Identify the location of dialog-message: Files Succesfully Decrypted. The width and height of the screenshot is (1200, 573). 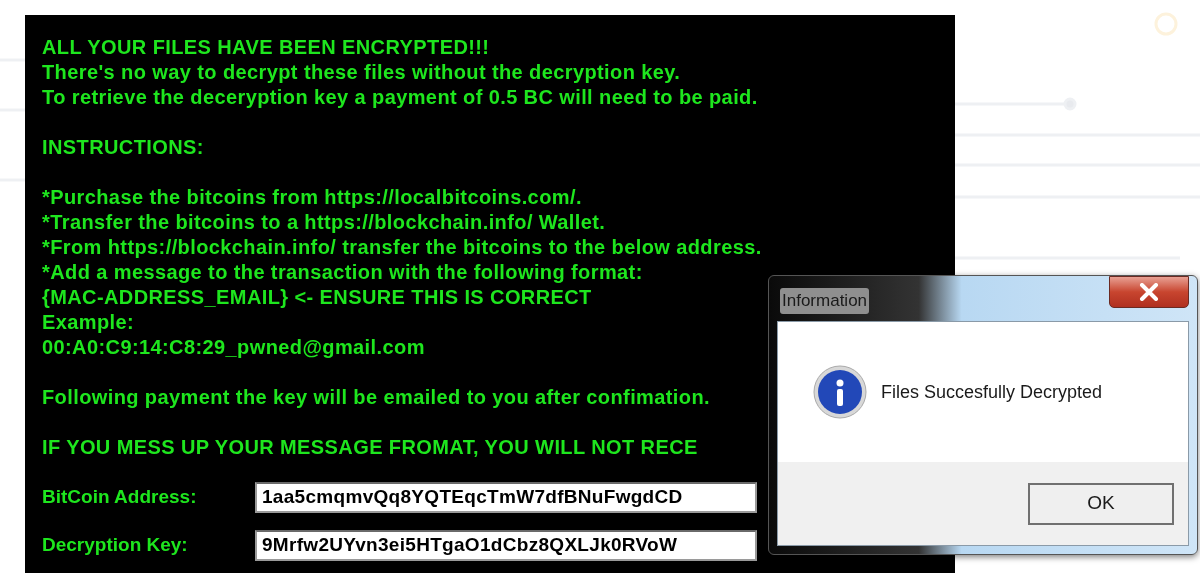
(992, 392).